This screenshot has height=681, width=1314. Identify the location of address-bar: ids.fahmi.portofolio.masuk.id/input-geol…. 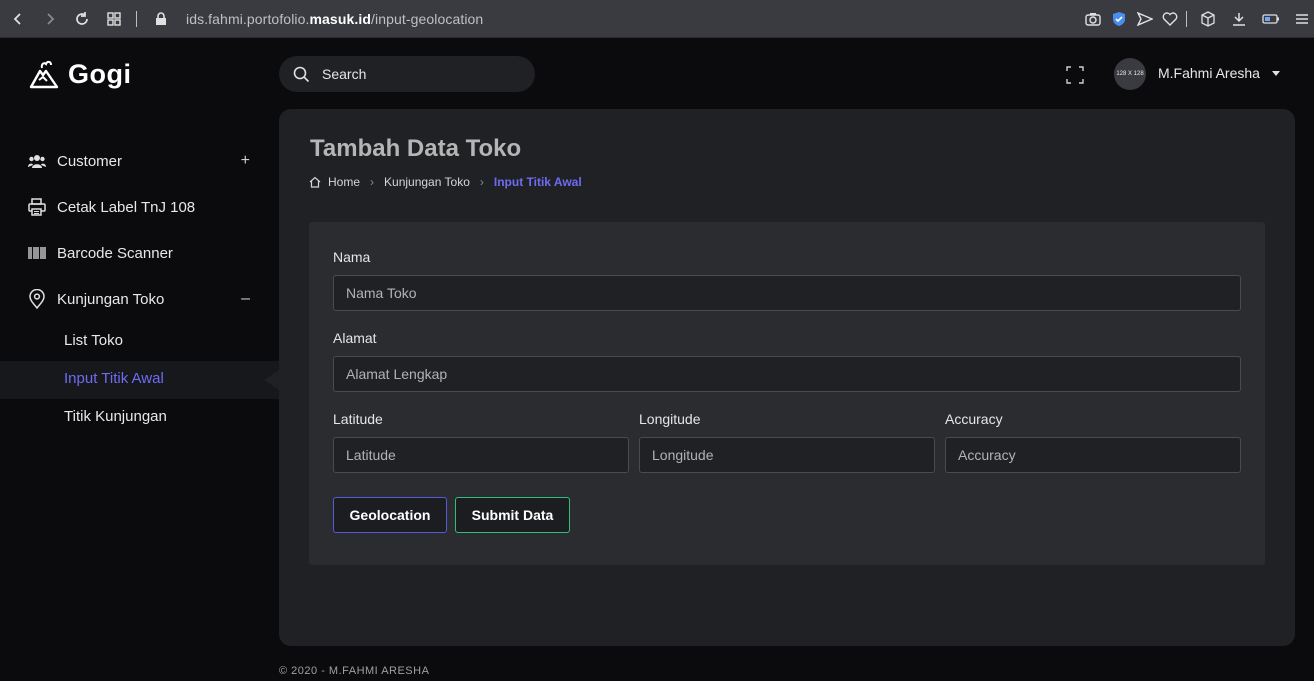
(334, 19).